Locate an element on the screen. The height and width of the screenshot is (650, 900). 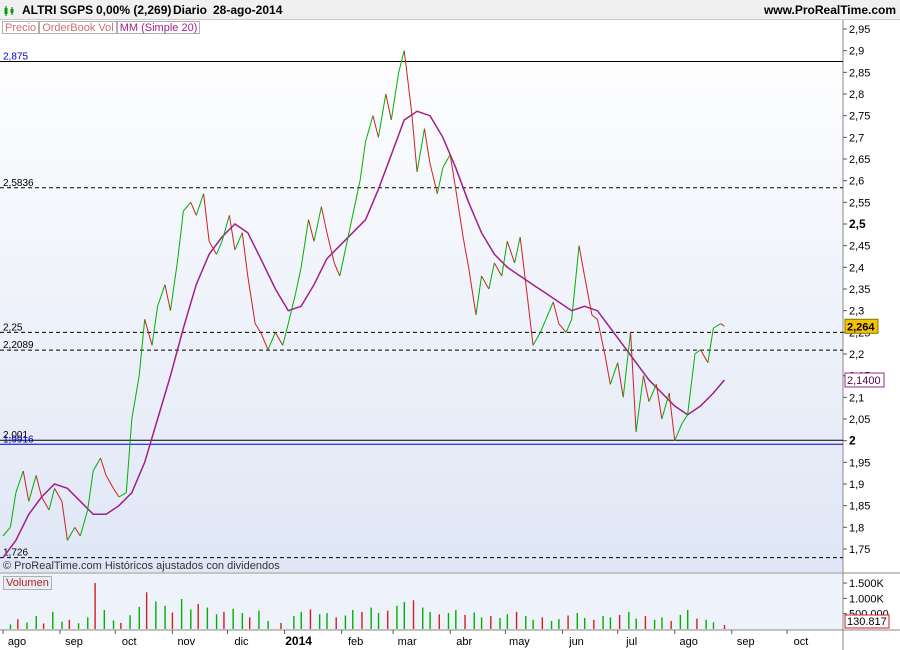
price-tick-label: 2,45 is located at coordinates (859, 247).